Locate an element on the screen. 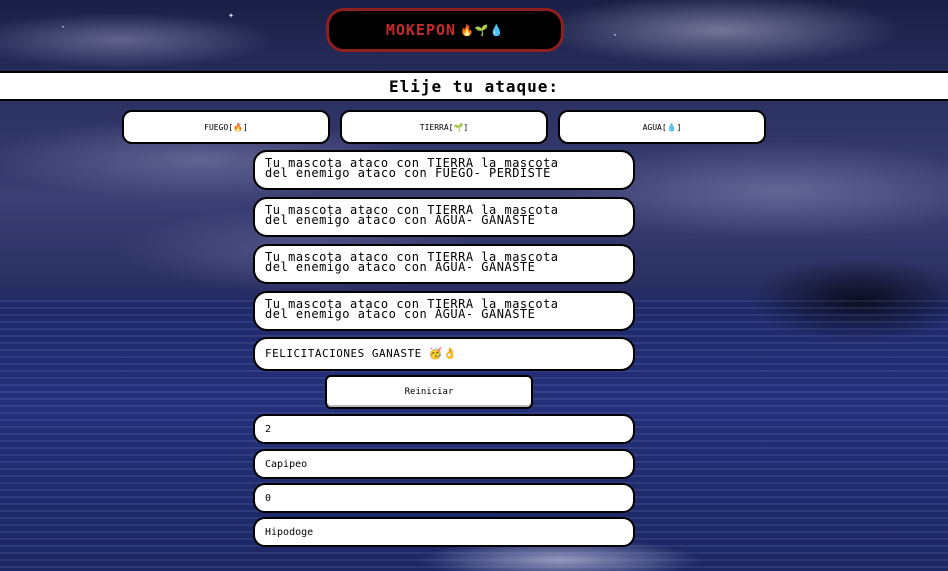 Image resolution: width=948 pixels, height=571 pixels. enemy-pet-name: Hipodoge is located at coordinates (444, 532).